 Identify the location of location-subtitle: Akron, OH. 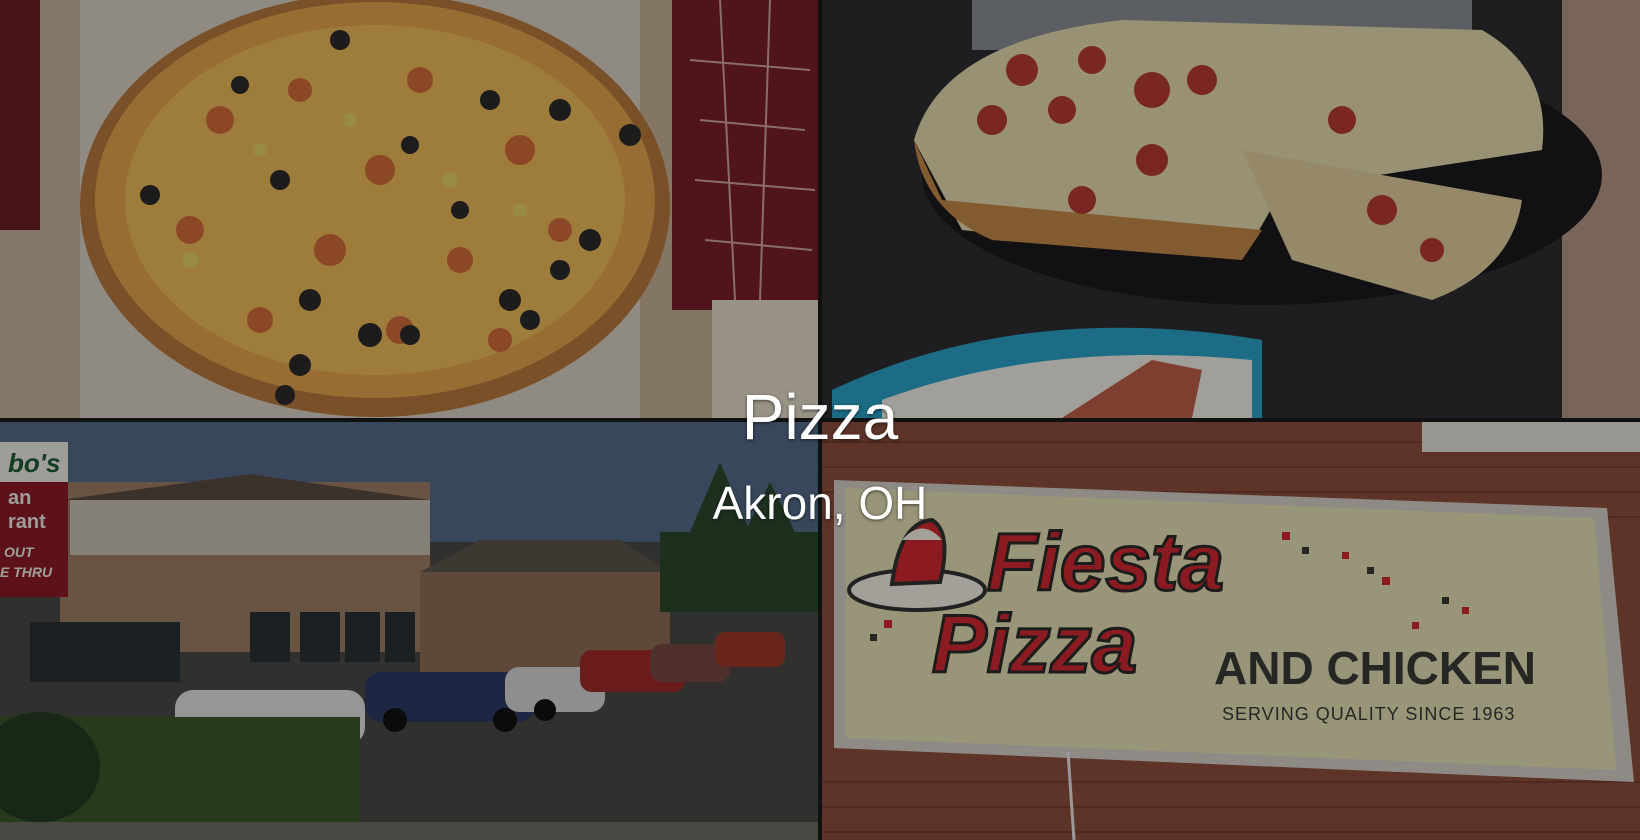
(820, 503).